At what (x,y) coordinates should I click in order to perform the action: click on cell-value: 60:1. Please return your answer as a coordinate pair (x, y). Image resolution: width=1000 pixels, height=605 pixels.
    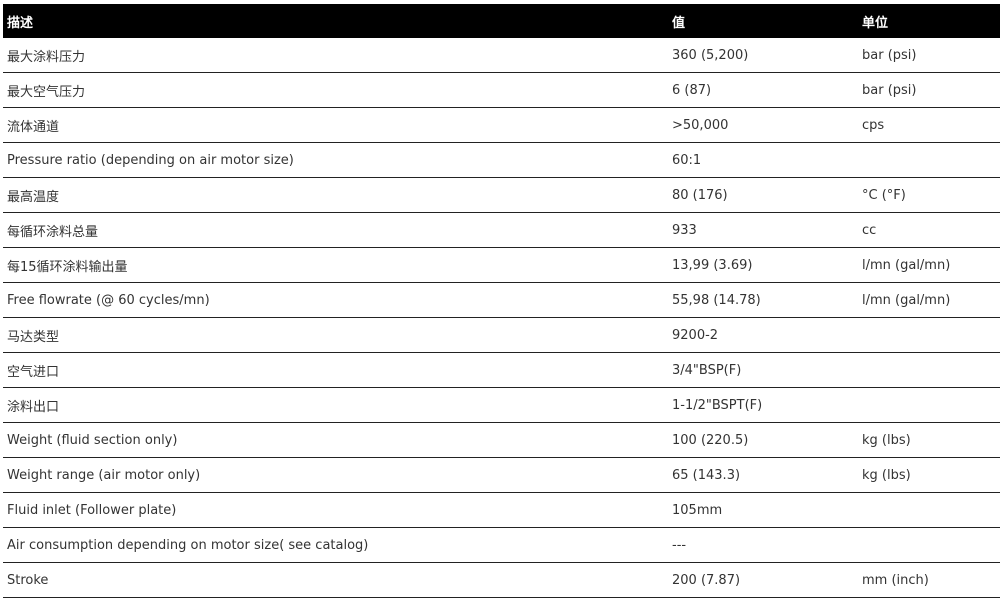
    Looking at the image, I should click on (763, 160).